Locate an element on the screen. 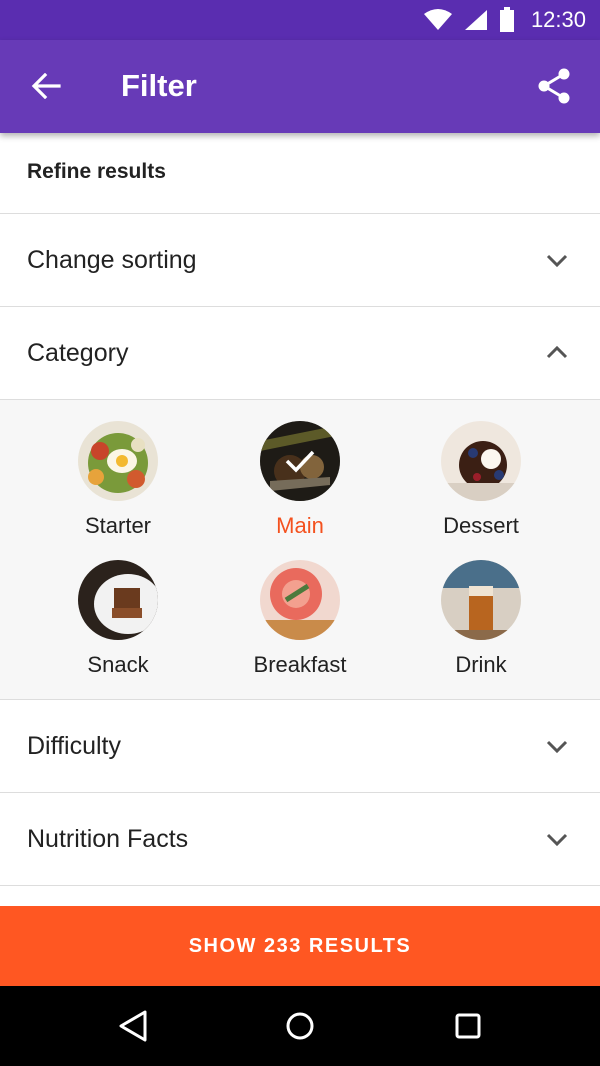 The image size is (600, 1066). square-recents-icon is located at coordinates (468, 1026).